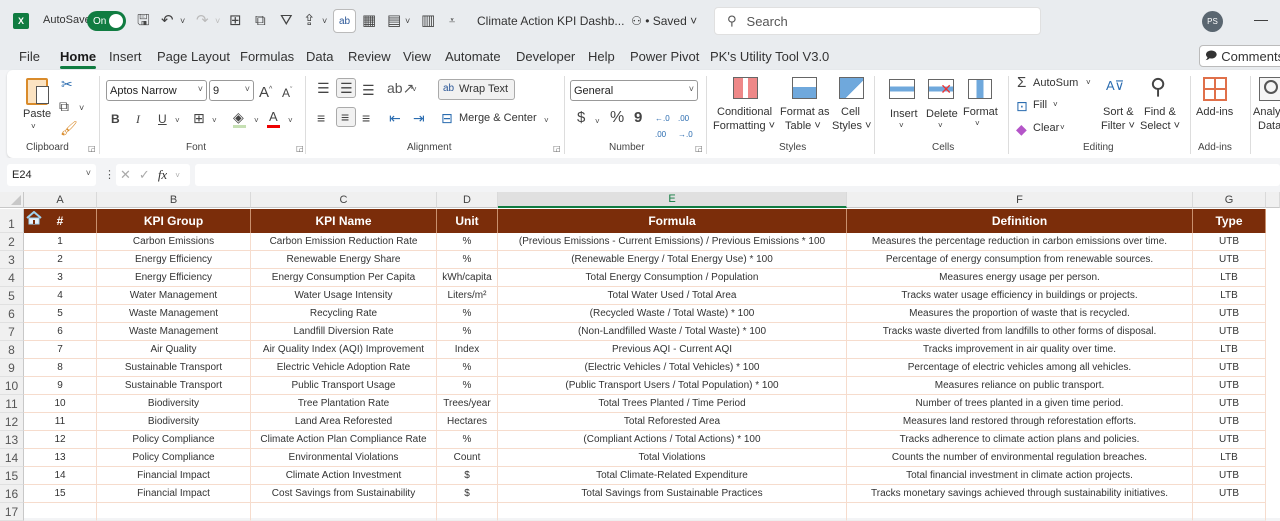  What do you see at coordinates (369, 56) in the screenshot?
I see `tab-review: Review` at bounding box center [369, 56].